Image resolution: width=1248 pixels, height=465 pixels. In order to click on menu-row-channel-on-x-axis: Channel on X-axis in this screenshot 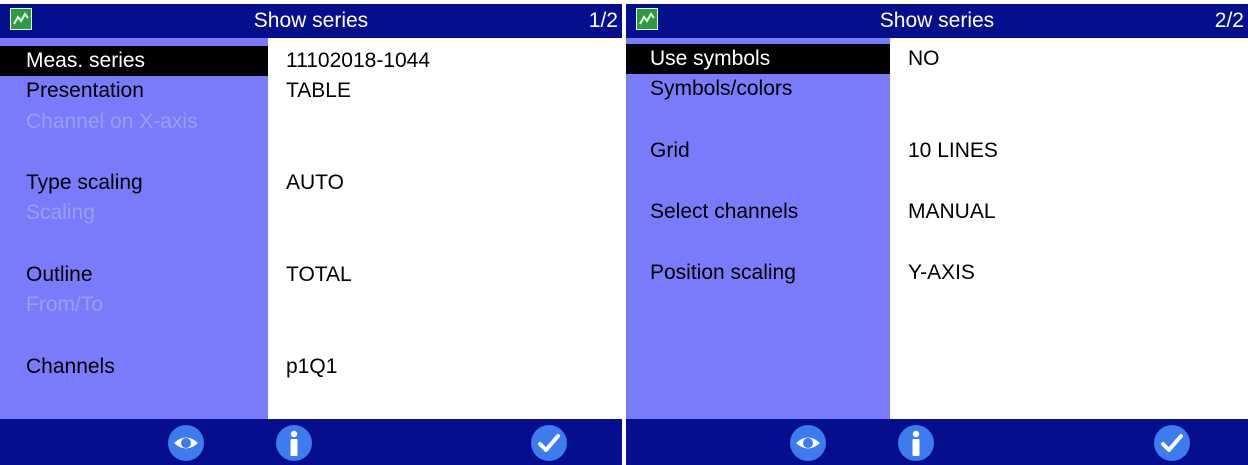, I will do `click(311, 122)`.